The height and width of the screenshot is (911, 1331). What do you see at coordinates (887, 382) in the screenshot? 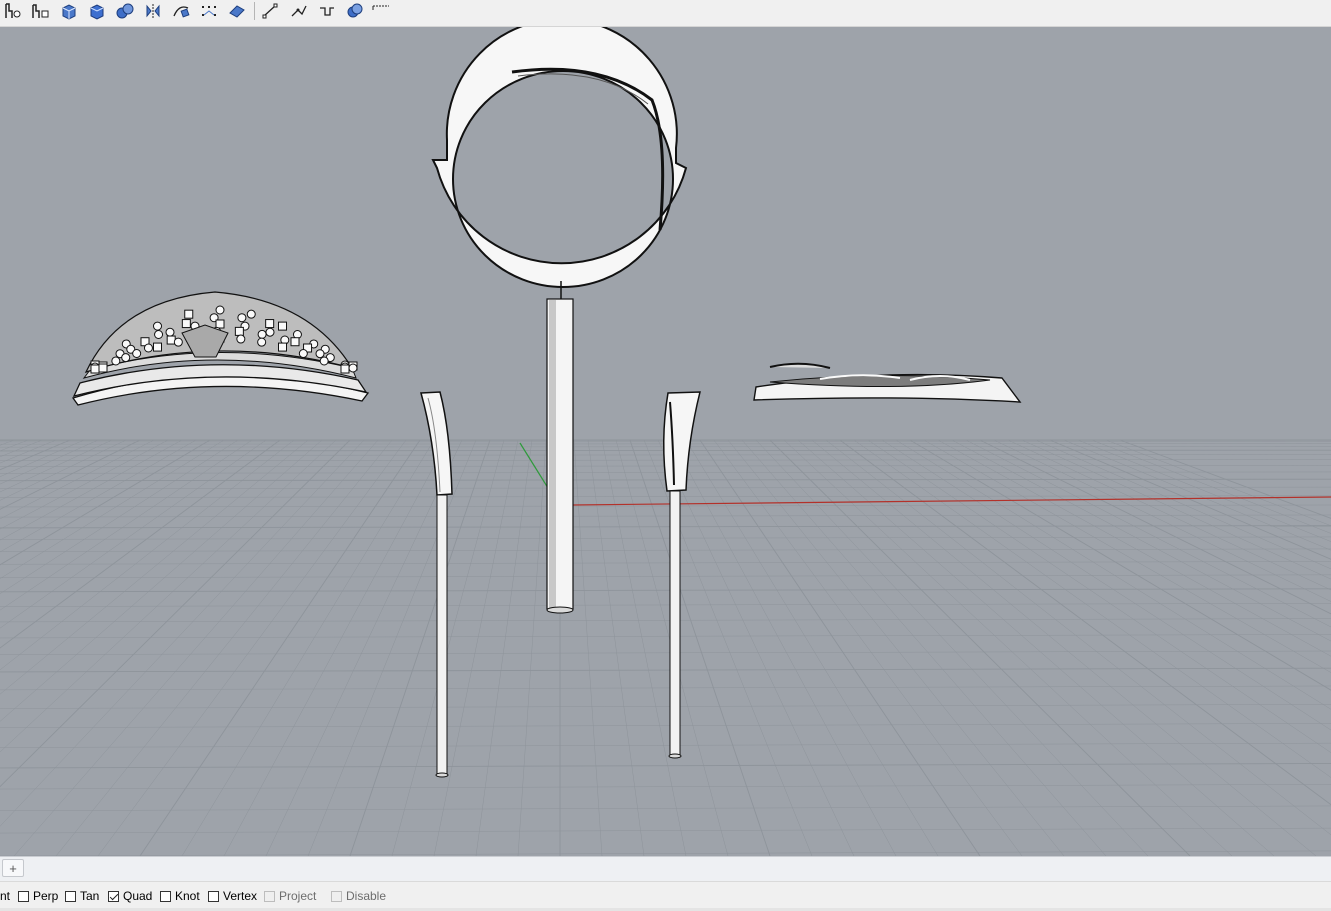
I see `flat-band-piece` at bounding box center [887, 382].